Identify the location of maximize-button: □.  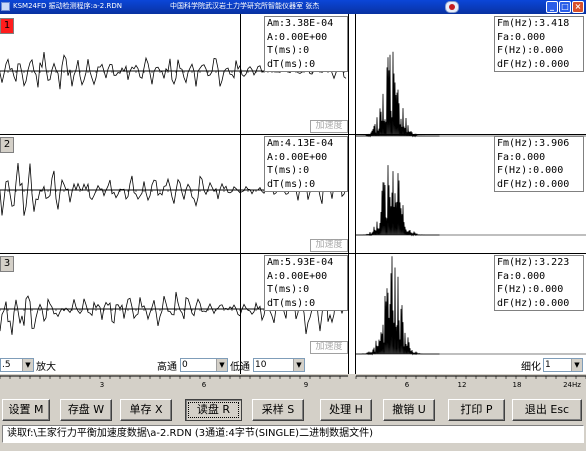
(565, 7).